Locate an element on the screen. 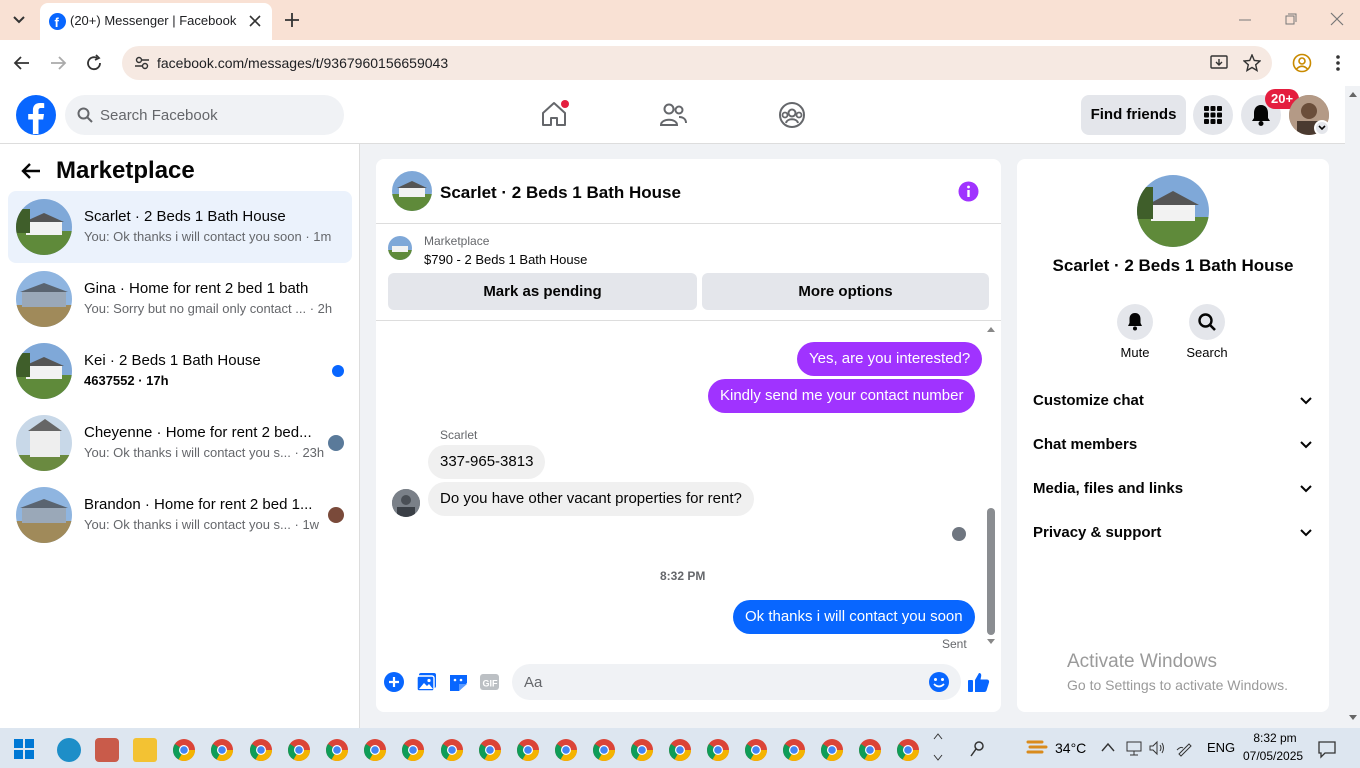 The height and width of the screenshot is (768, 1360). browser-menu-icon is located at coordinates (1338, 63).